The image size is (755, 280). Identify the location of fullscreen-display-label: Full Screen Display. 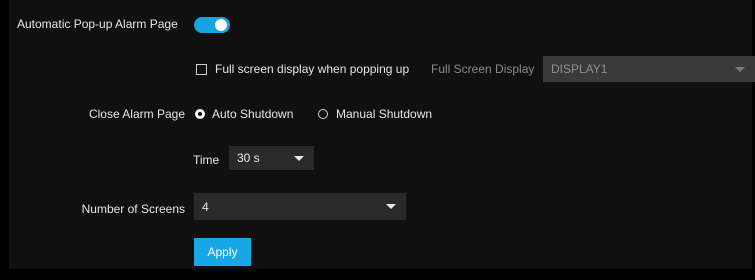
(483, 69).